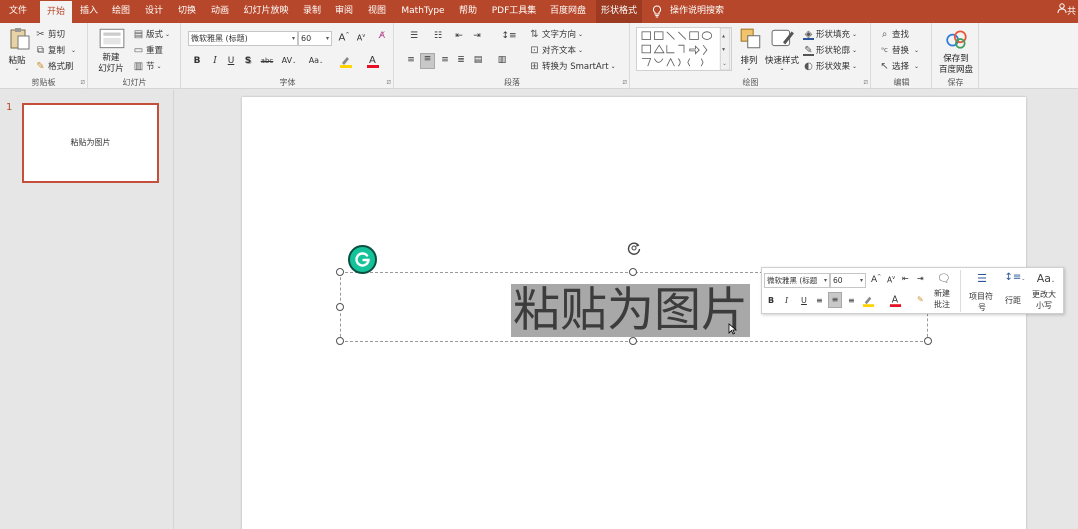 The image size is (1078, 529). What do you see at coordinates (377, 11) in the screenshot?
I see `tab-view: 视图` at bounding box center [377, 11].